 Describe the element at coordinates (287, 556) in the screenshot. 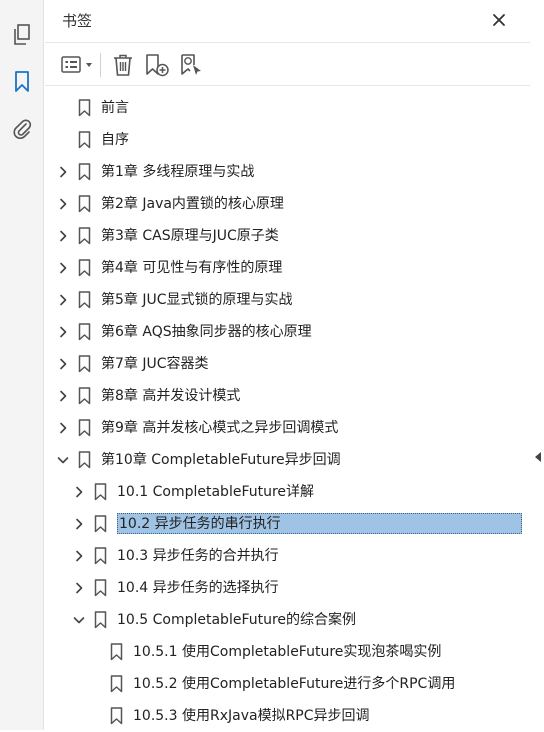

I see `bookmark-row: 10.3 异步任务的合并执行` at that location.